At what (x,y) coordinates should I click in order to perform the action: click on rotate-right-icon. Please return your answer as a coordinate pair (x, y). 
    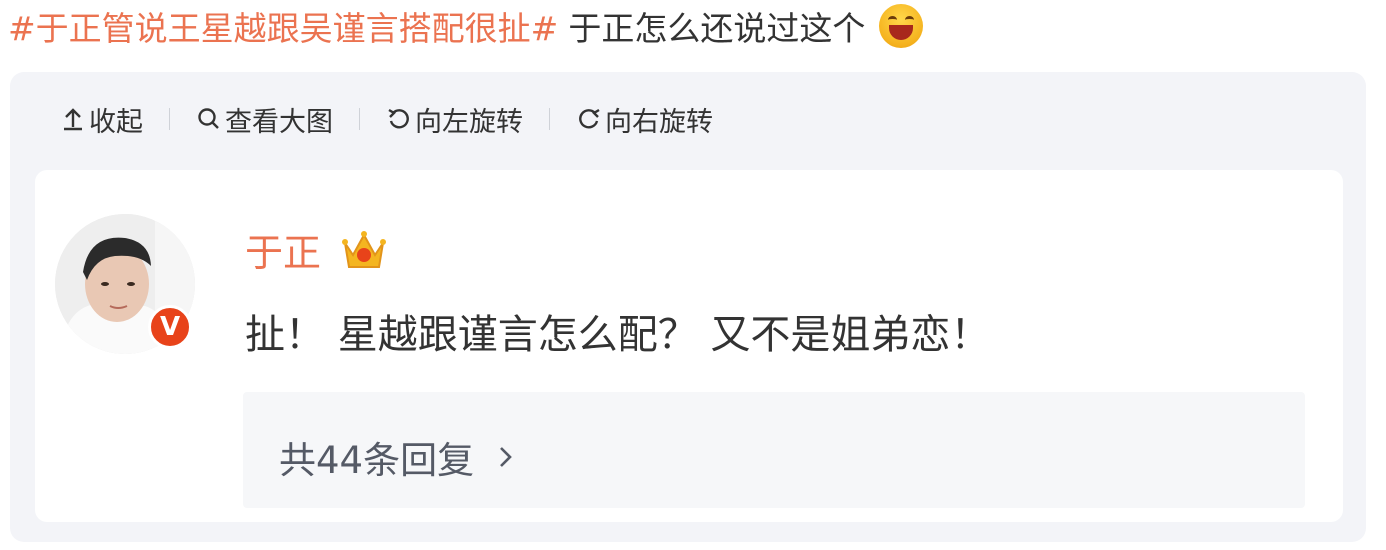
    Looking at the image, I should click on (589, 118).